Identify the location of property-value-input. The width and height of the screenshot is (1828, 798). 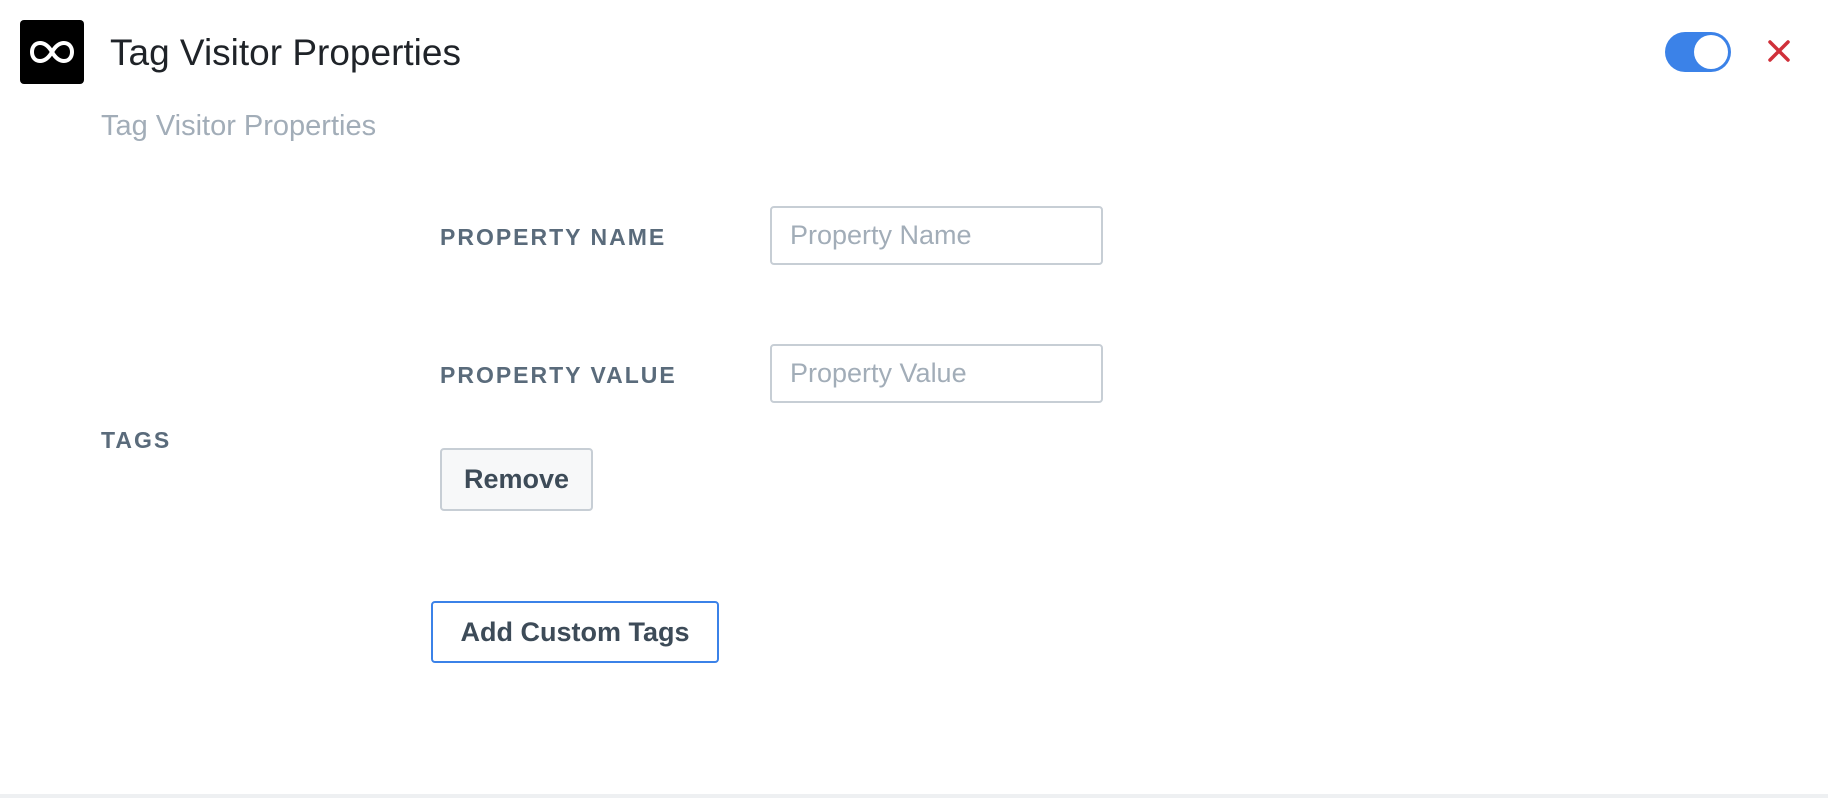
(936, 373).